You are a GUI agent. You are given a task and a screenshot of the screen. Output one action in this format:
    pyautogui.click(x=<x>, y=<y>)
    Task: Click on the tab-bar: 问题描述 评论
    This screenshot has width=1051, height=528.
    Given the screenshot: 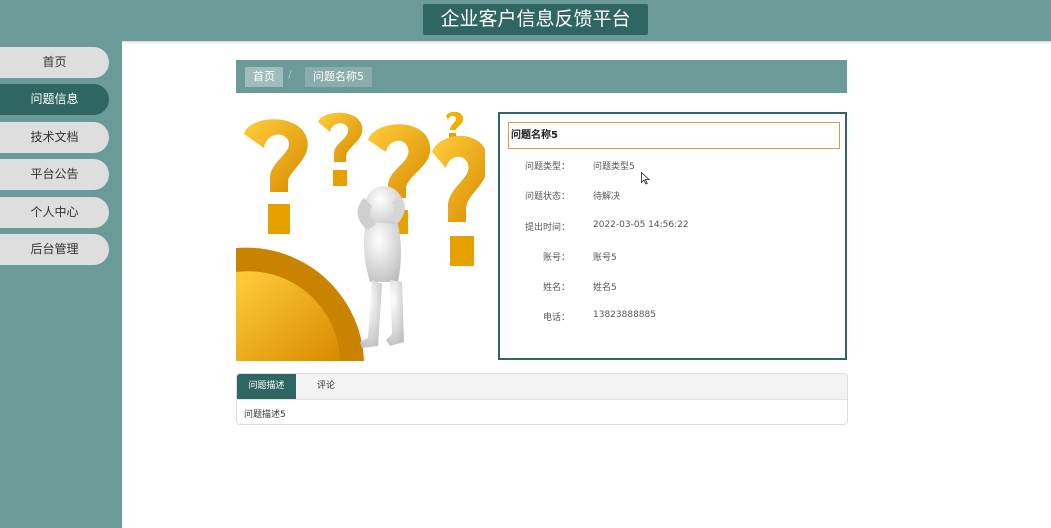 What is the action you would take?
    pyautogui.click(x=542, y=387)
    